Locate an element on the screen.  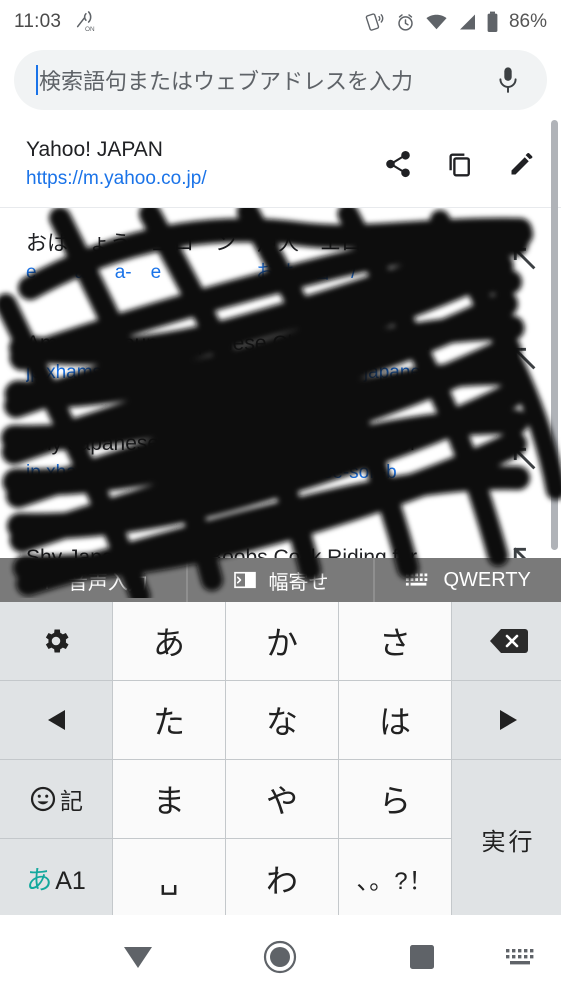
suggestion-row: おは ょう 工ロ ン 戸人 エロ e… an a- e おは ョ / is located at coordinates (280, 258).